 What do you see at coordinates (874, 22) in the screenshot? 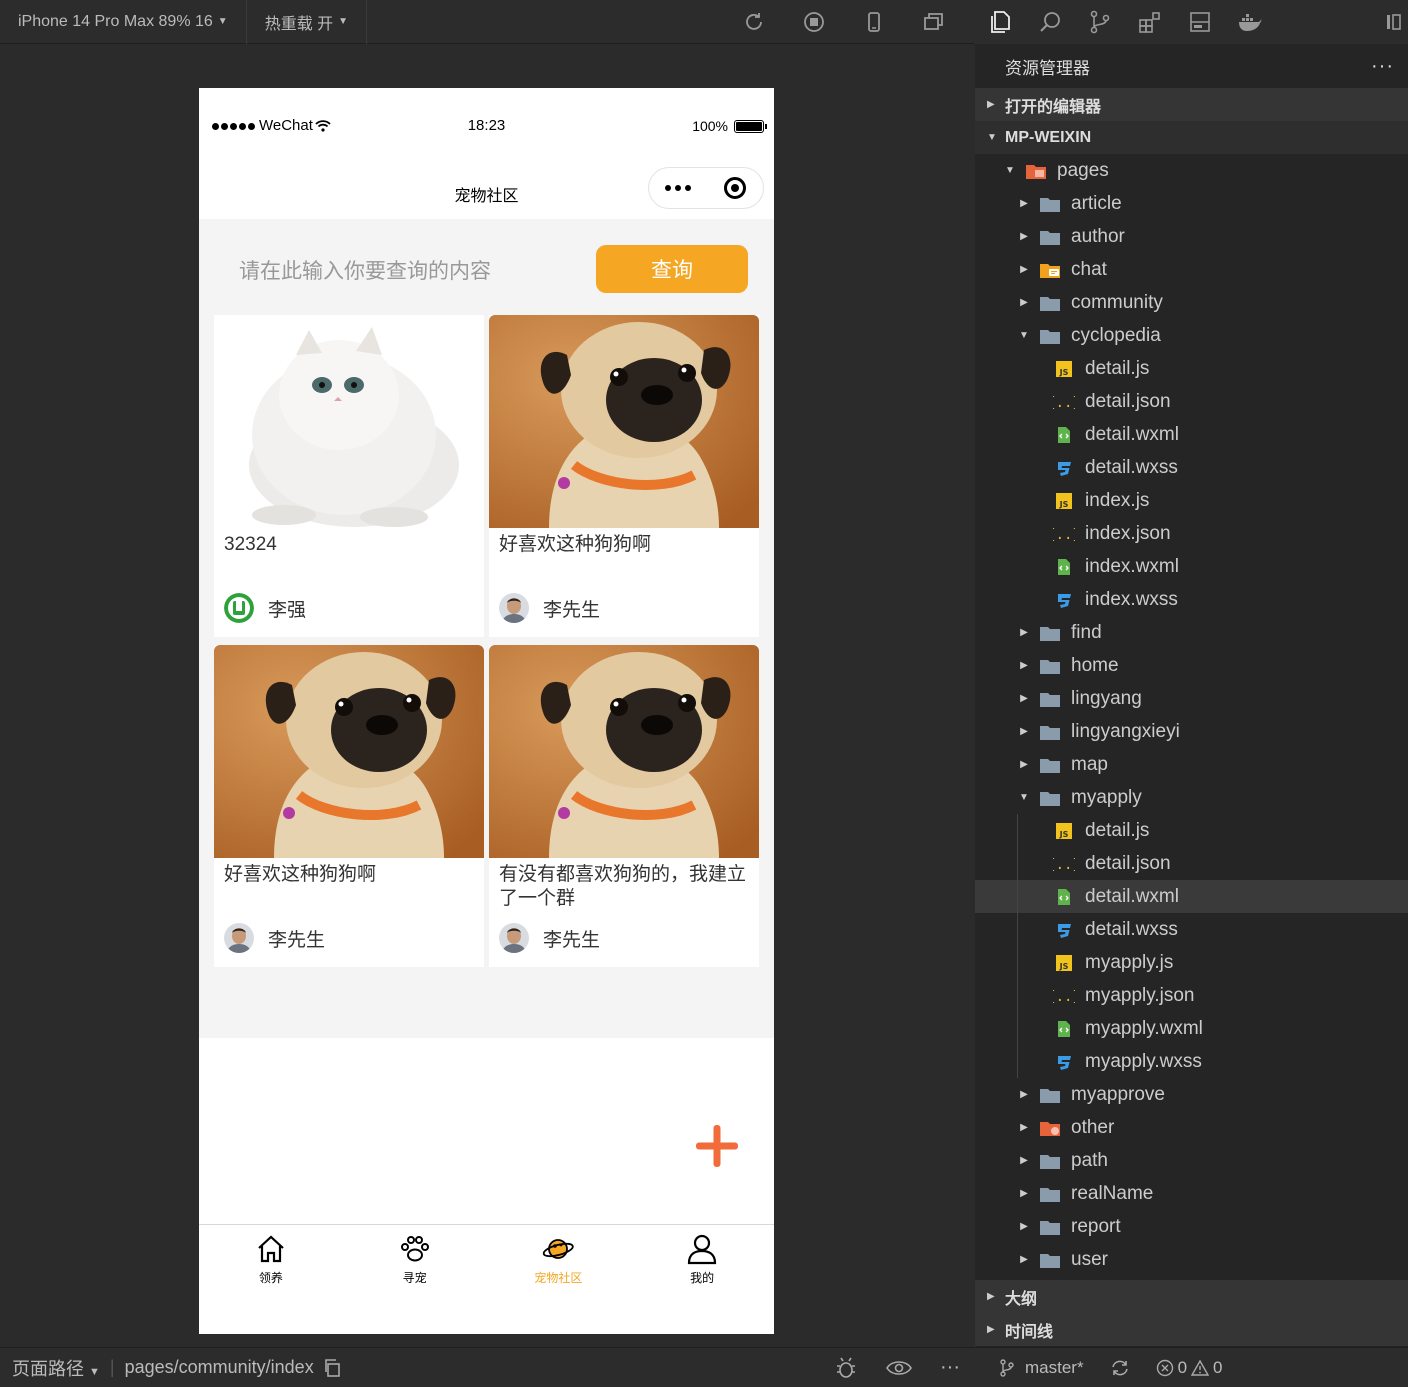
I see `phone-icon` at bounding box center [874, 22].